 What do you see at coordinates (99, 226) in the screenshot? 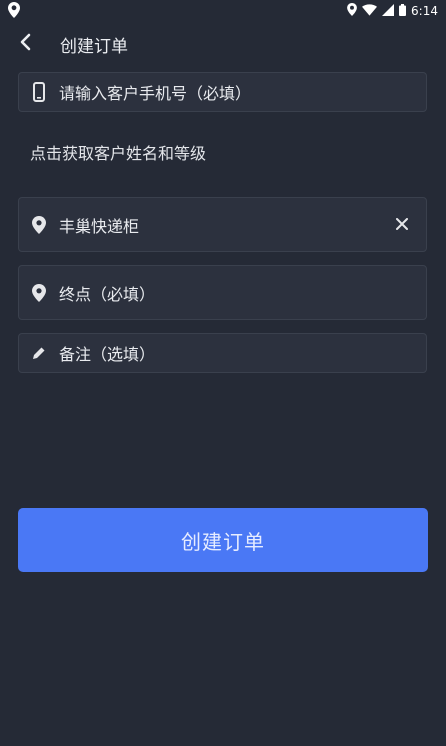
I see `start-location-value: 丰巢快递柜` at bounding box center [99, 226].